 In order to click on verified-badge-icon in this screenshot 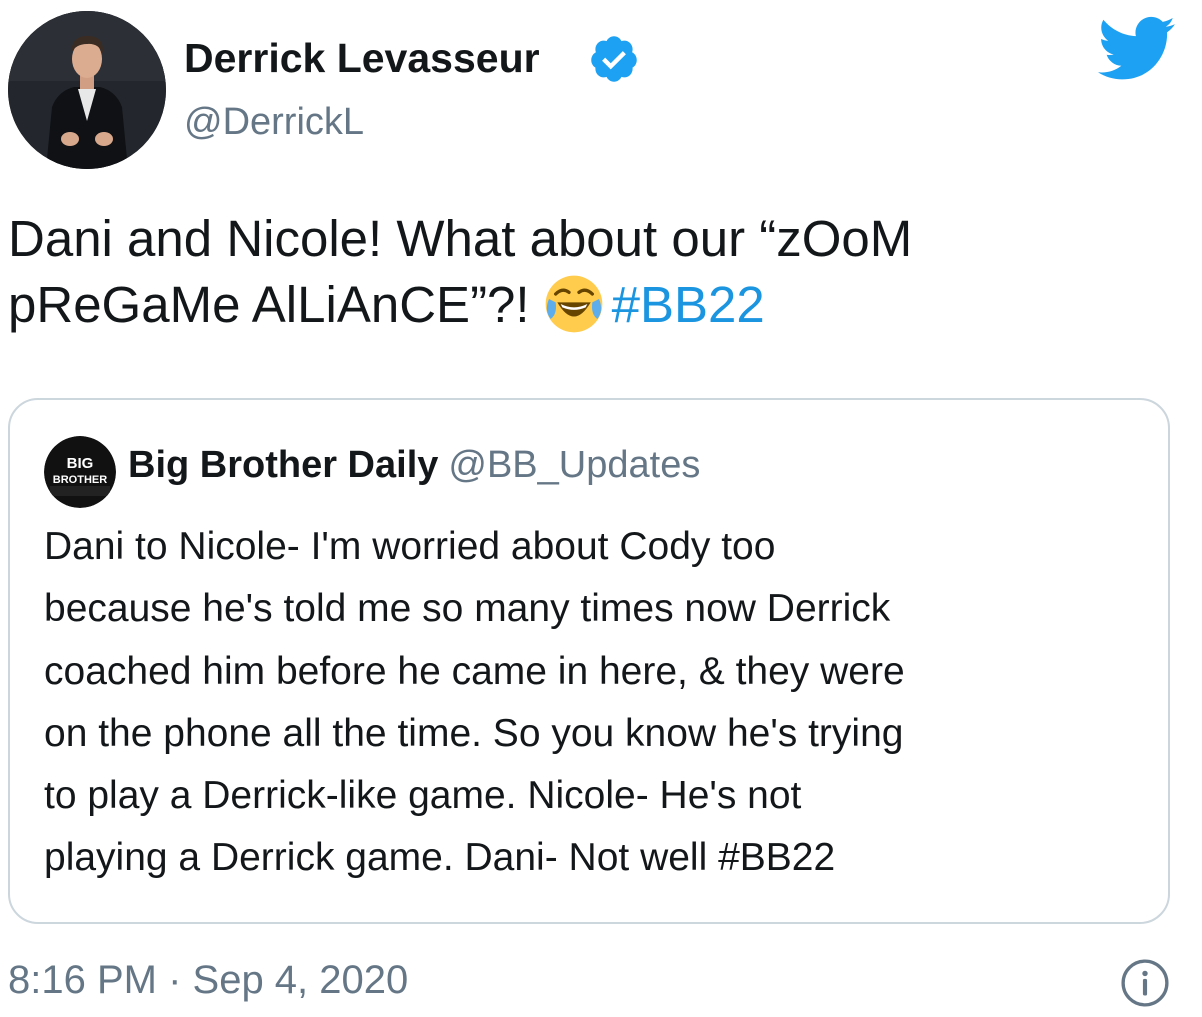, I will do `click(614, 59)`.